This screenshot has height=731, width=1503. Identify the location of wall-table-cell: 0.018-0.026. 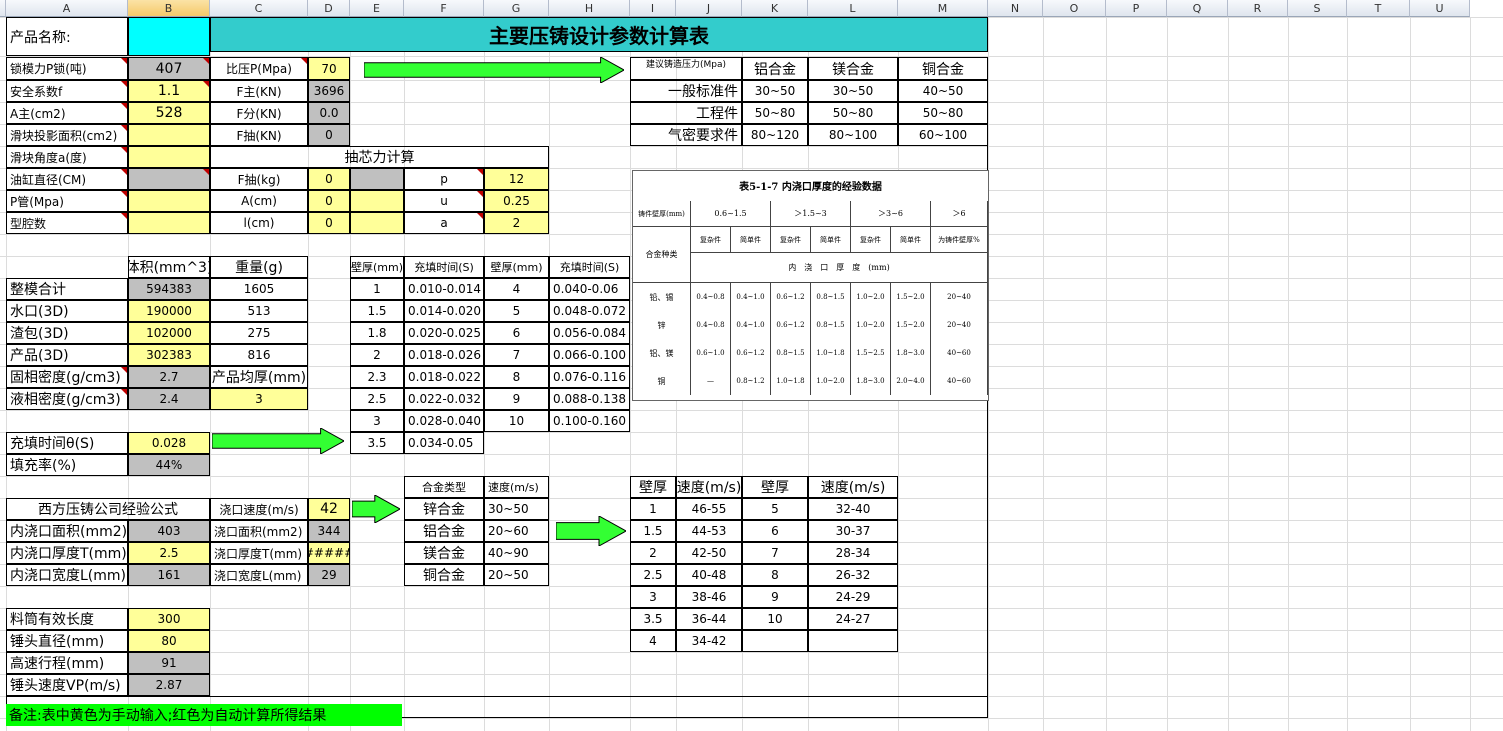
(444, 355).